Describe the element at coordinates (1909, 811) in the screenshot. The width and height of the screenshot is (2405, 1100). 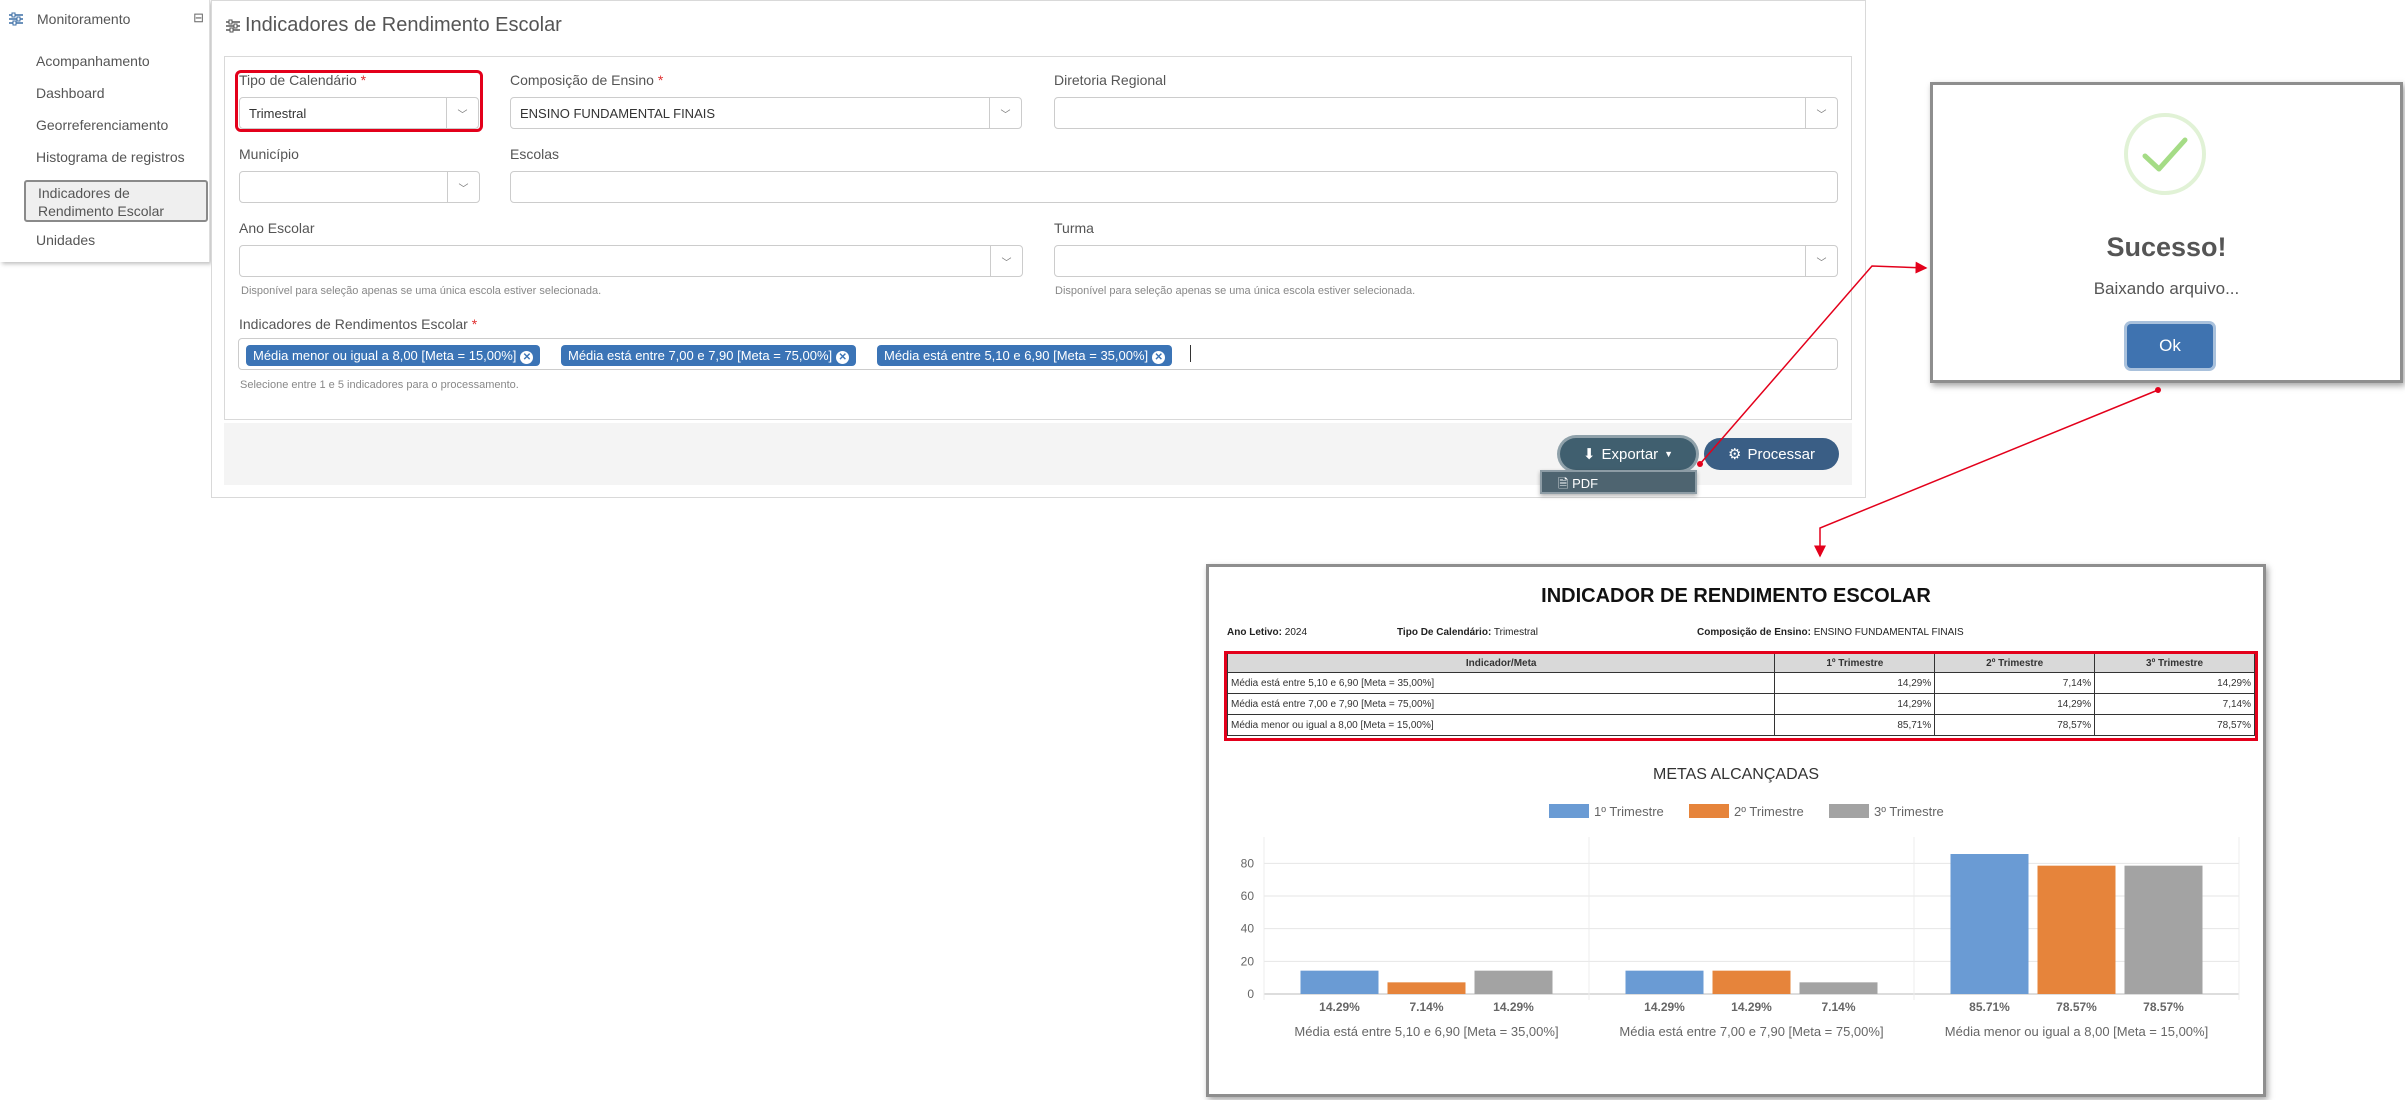
I see `legend-label: 3º Trimestre` at that location.